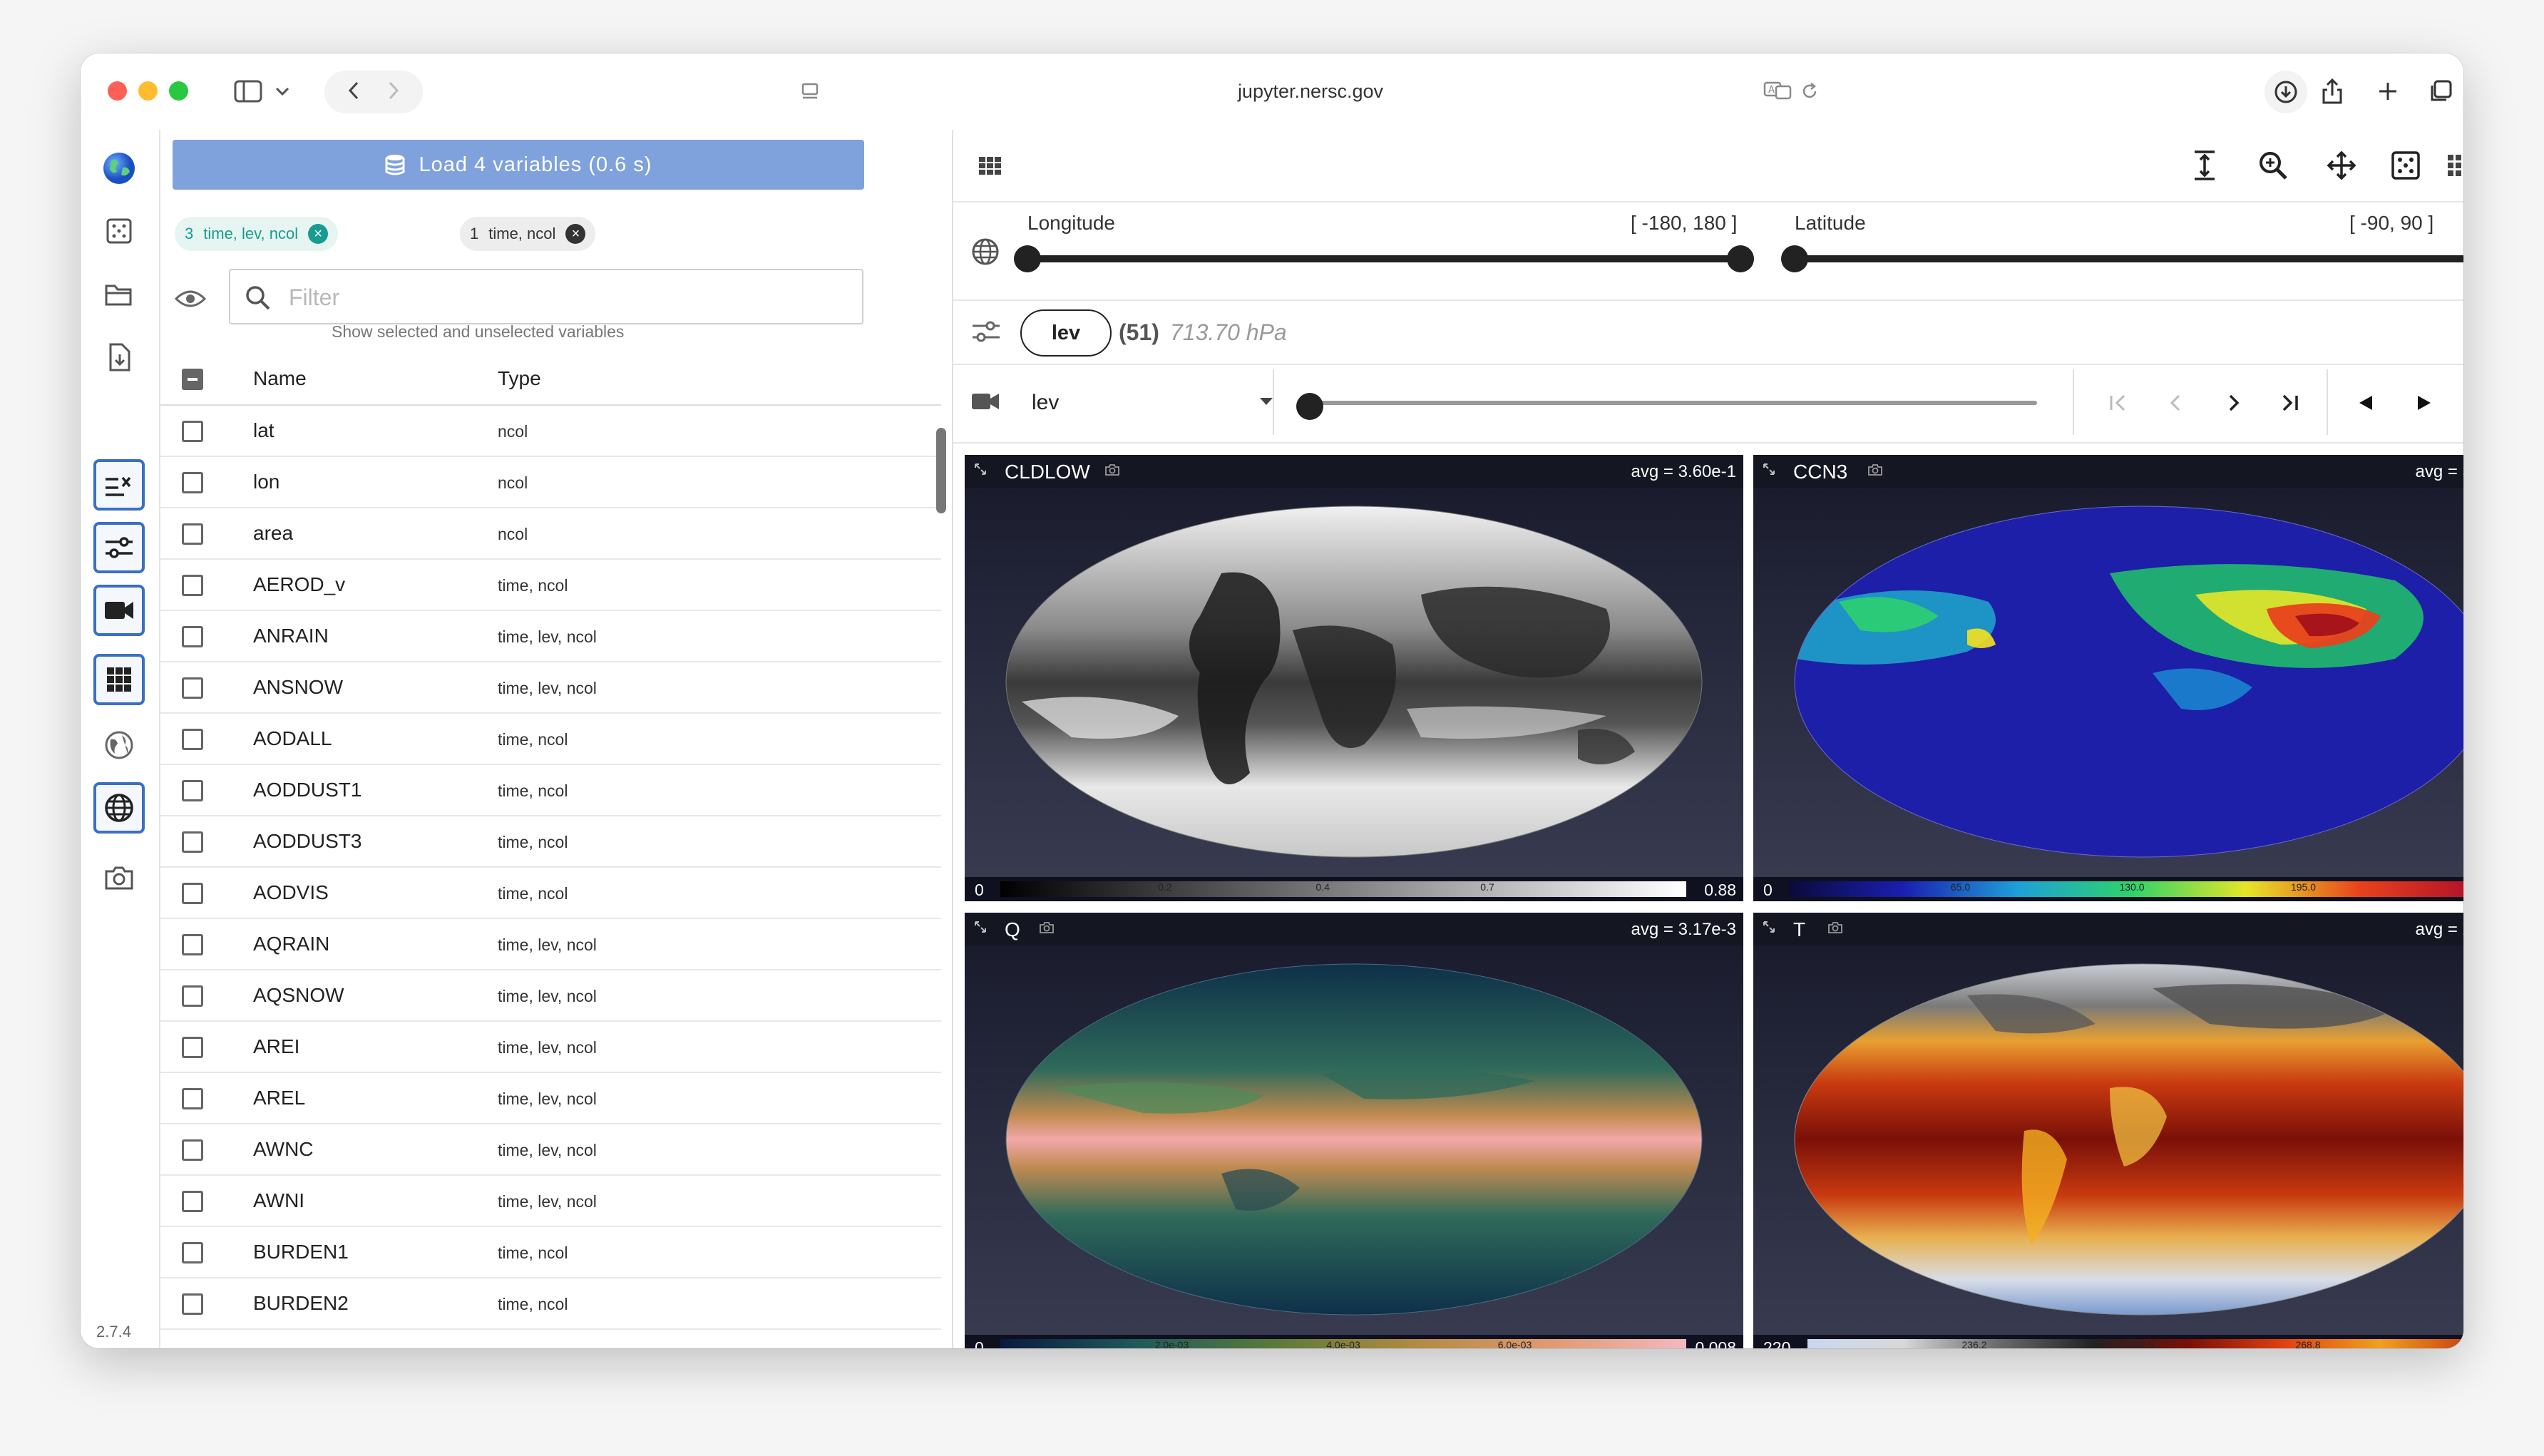  Describe the element at coordinates (550, 482) in the screenshot. I see `table-row: lon ncol` at that location.